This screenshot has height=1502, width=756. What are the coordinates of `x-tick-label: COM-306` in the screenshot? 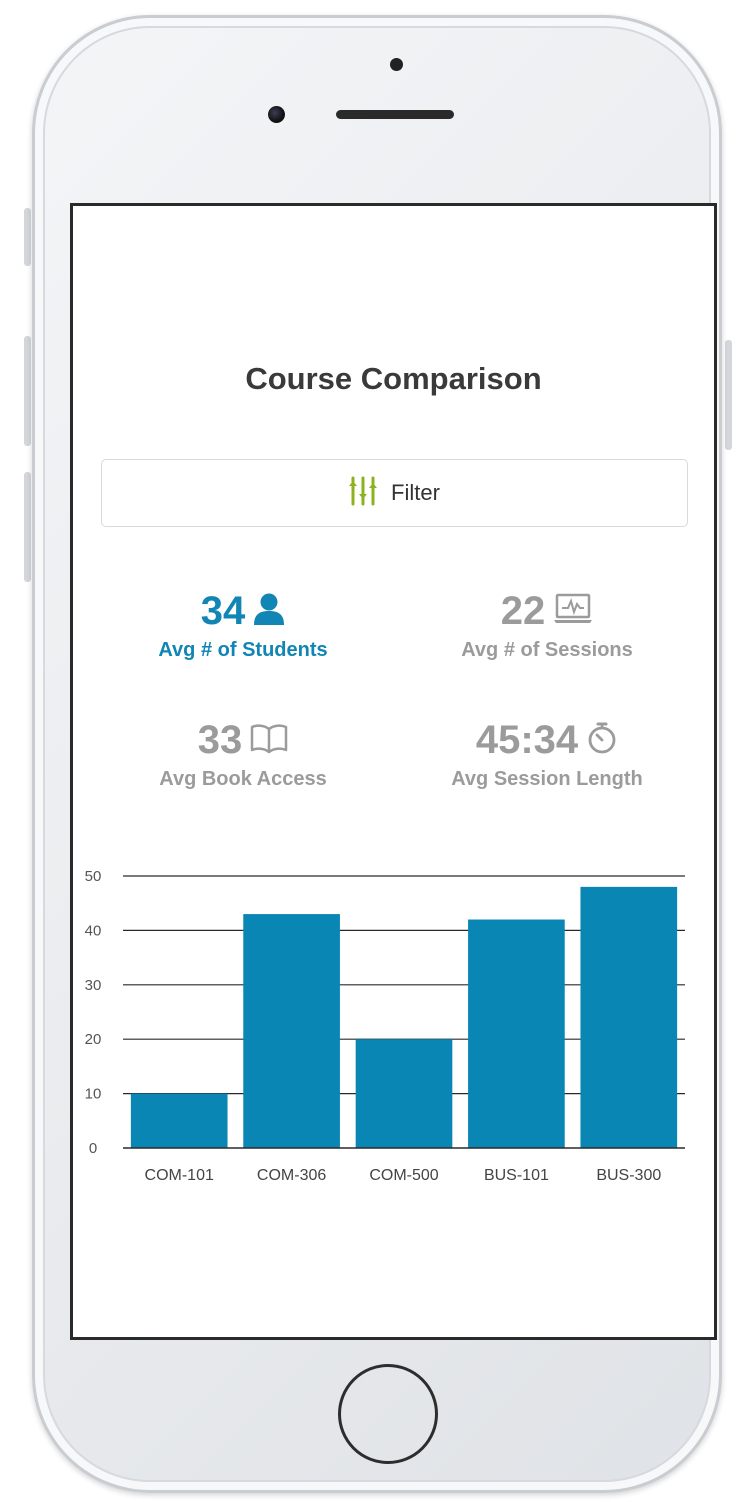 It's located at (291, 1175).